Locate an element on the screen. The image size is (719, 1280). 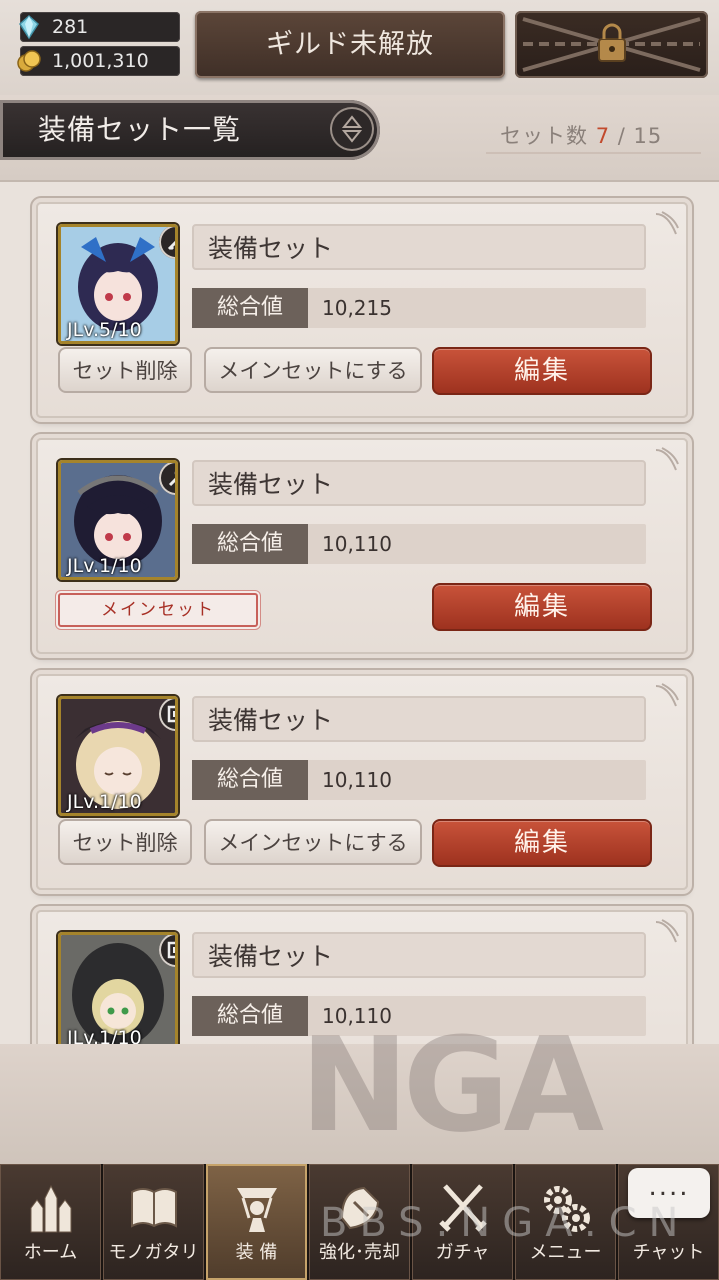
locked-feature-button is located at coordinates (611, 44).